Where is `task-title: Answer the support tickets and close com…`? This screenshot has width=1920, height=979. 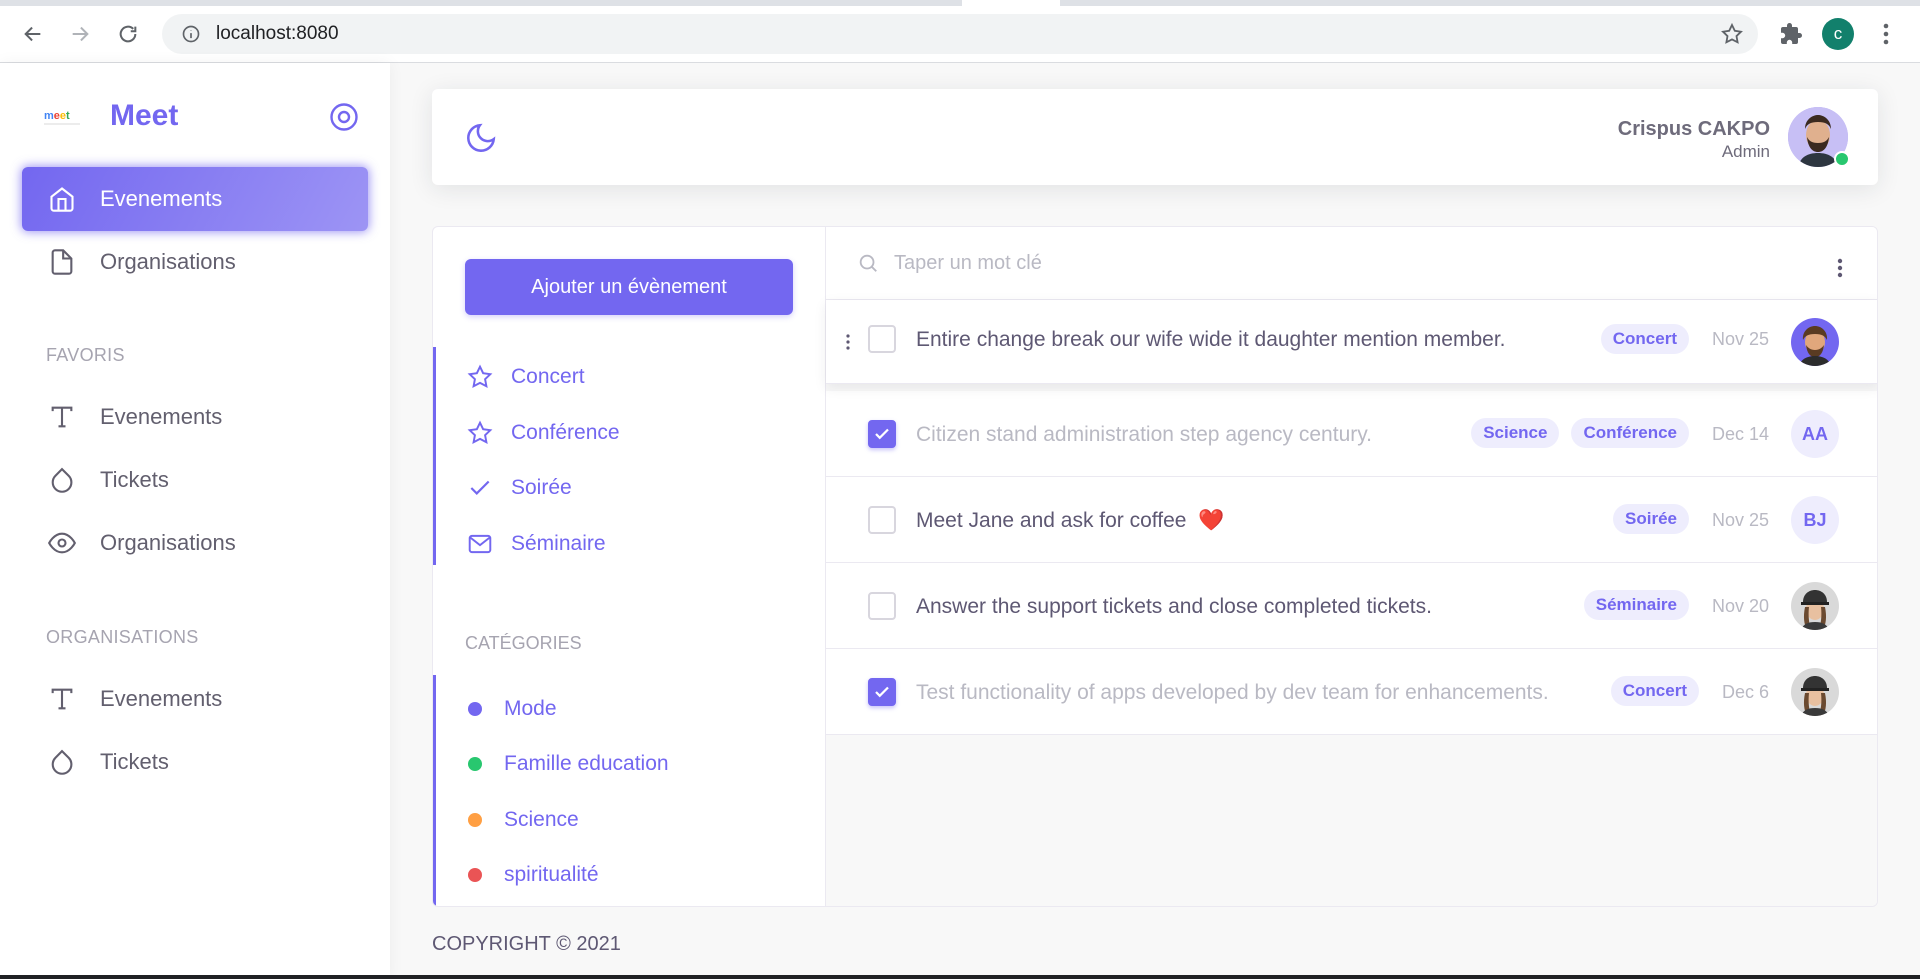 task-title: Answer the support tickets and close com… is located at coordinates (1174, 606).